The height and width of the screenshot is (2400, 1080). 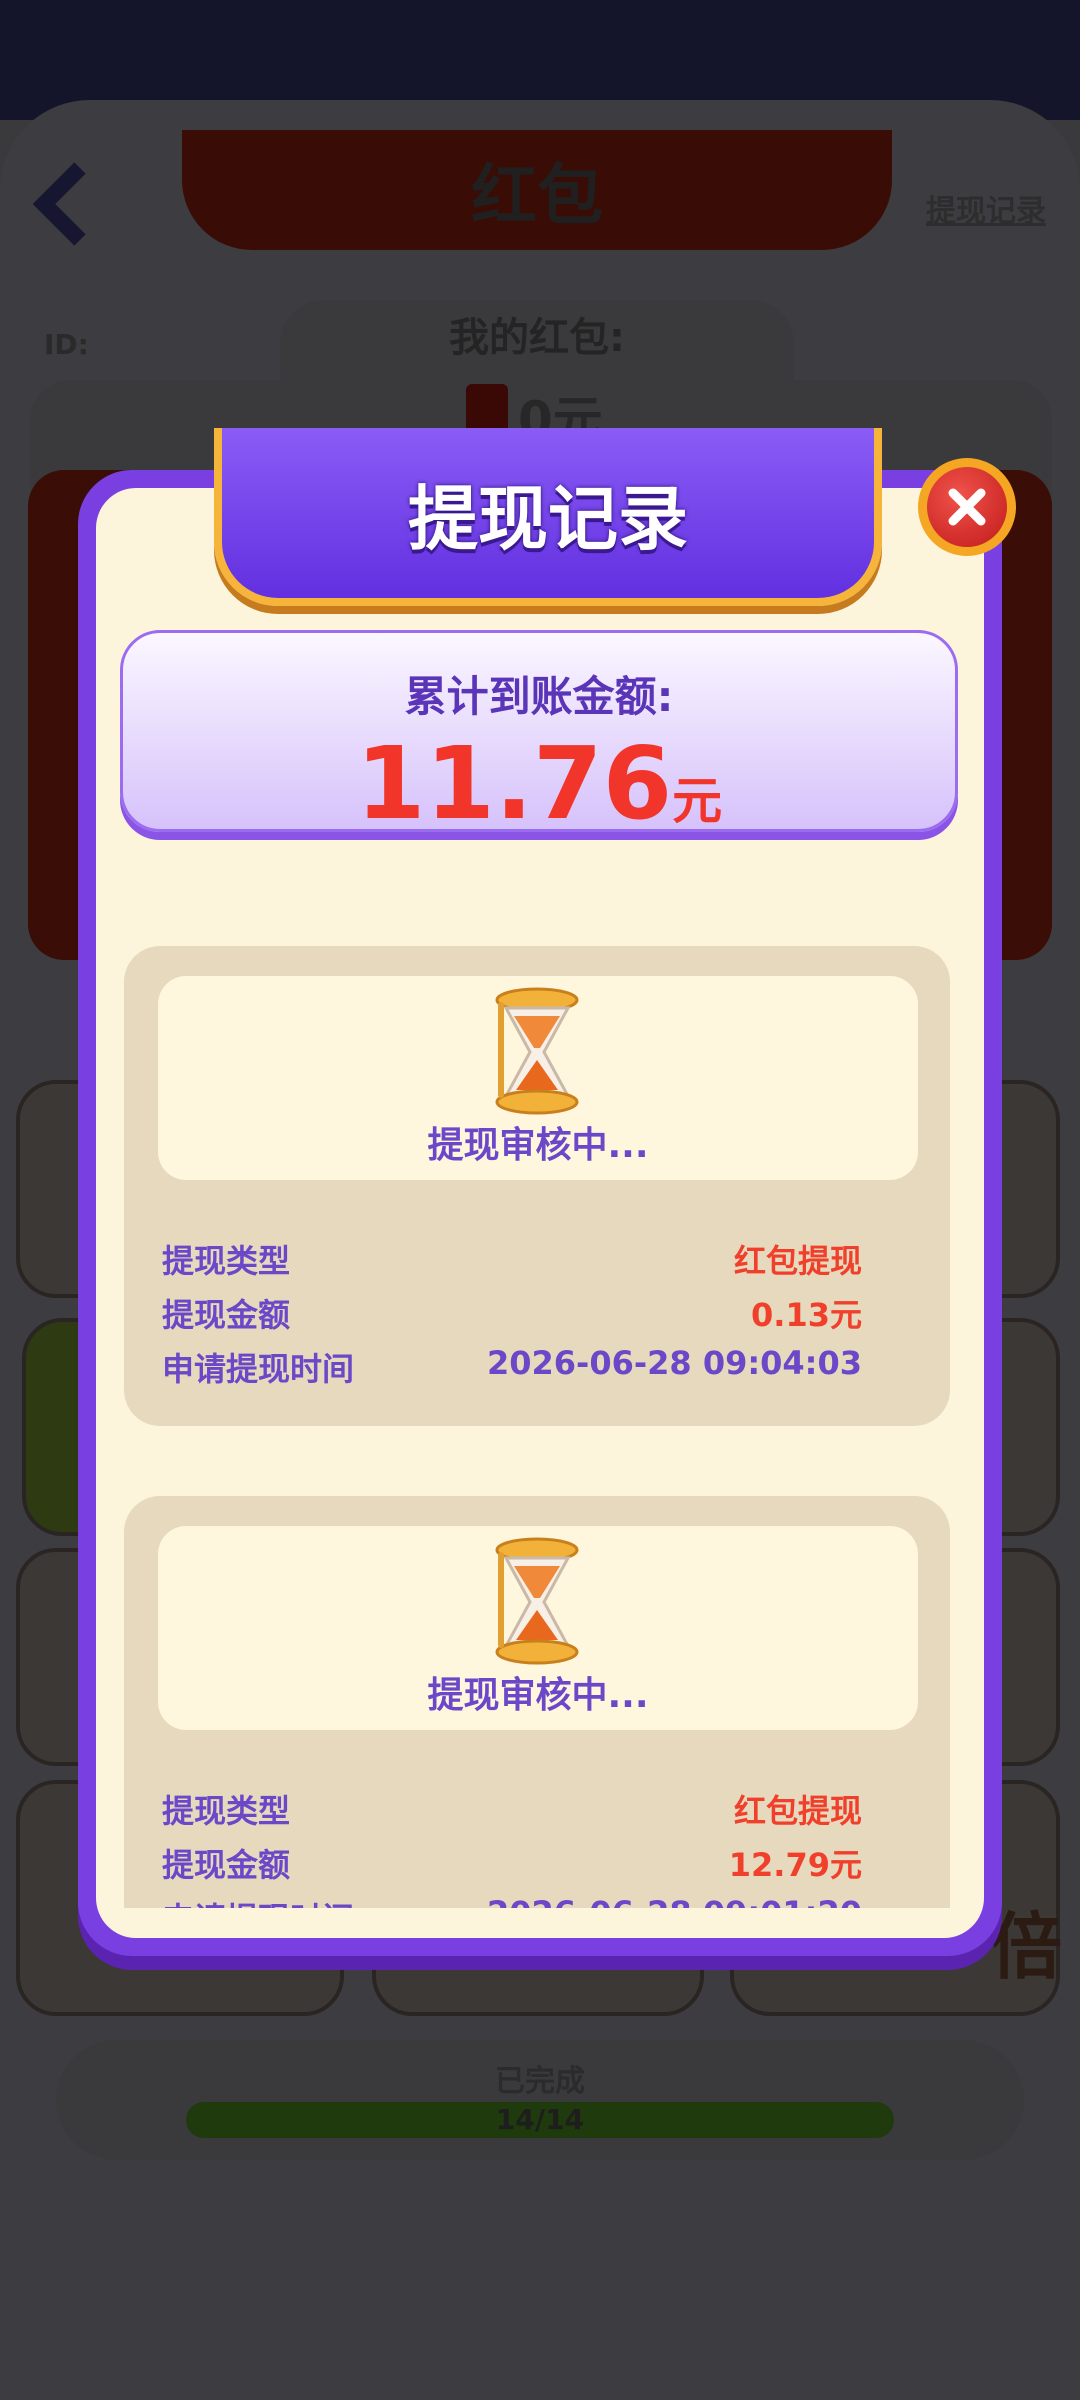 What do you see at coordinates (66, 344) in the screenshot?
I see `user-id-label: ID:` at bounding box center [66, 344].